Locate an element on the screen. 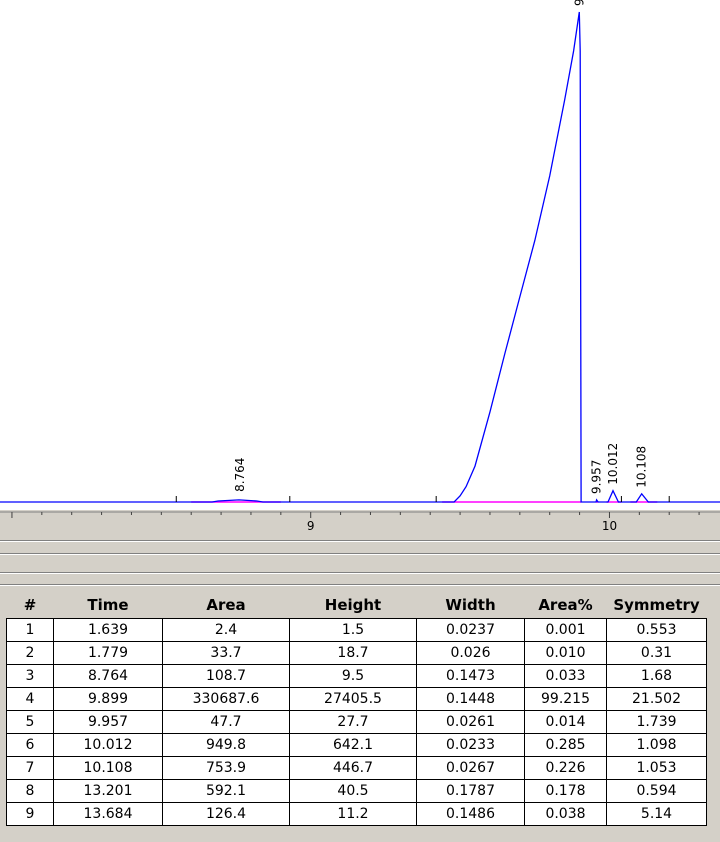 The height and width of the screenshot is (842, 720). cell-area-percent: 0.001 is located at coordinates (565, 630).